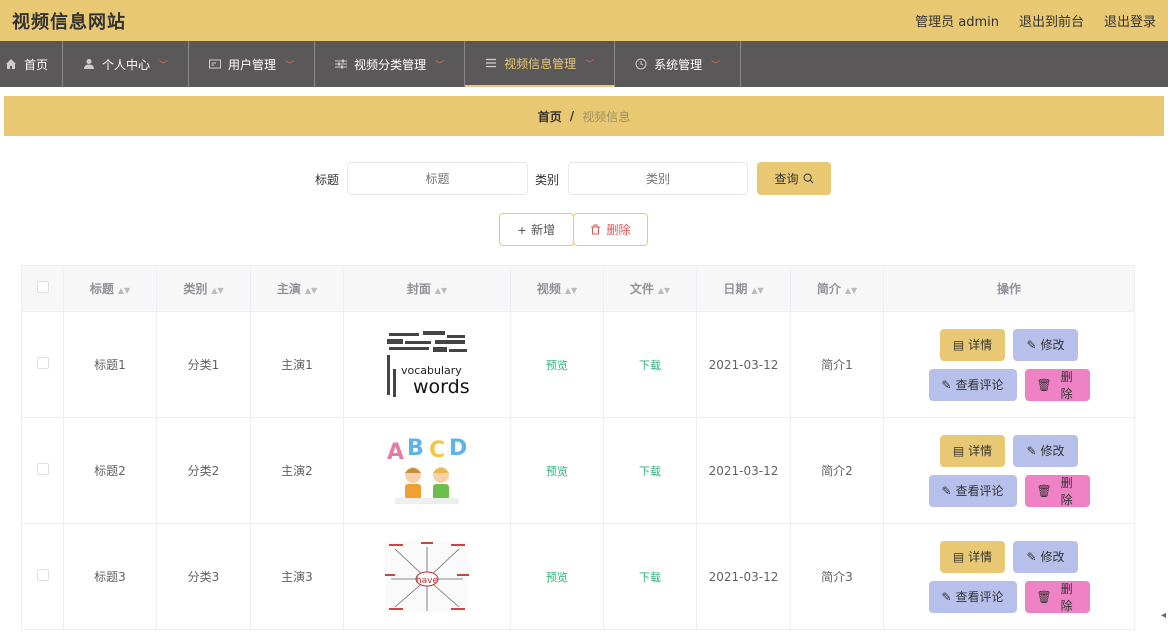  Describe the element at coordinates (596, 229) in the screenshot. I see `trash-icon` at that location.